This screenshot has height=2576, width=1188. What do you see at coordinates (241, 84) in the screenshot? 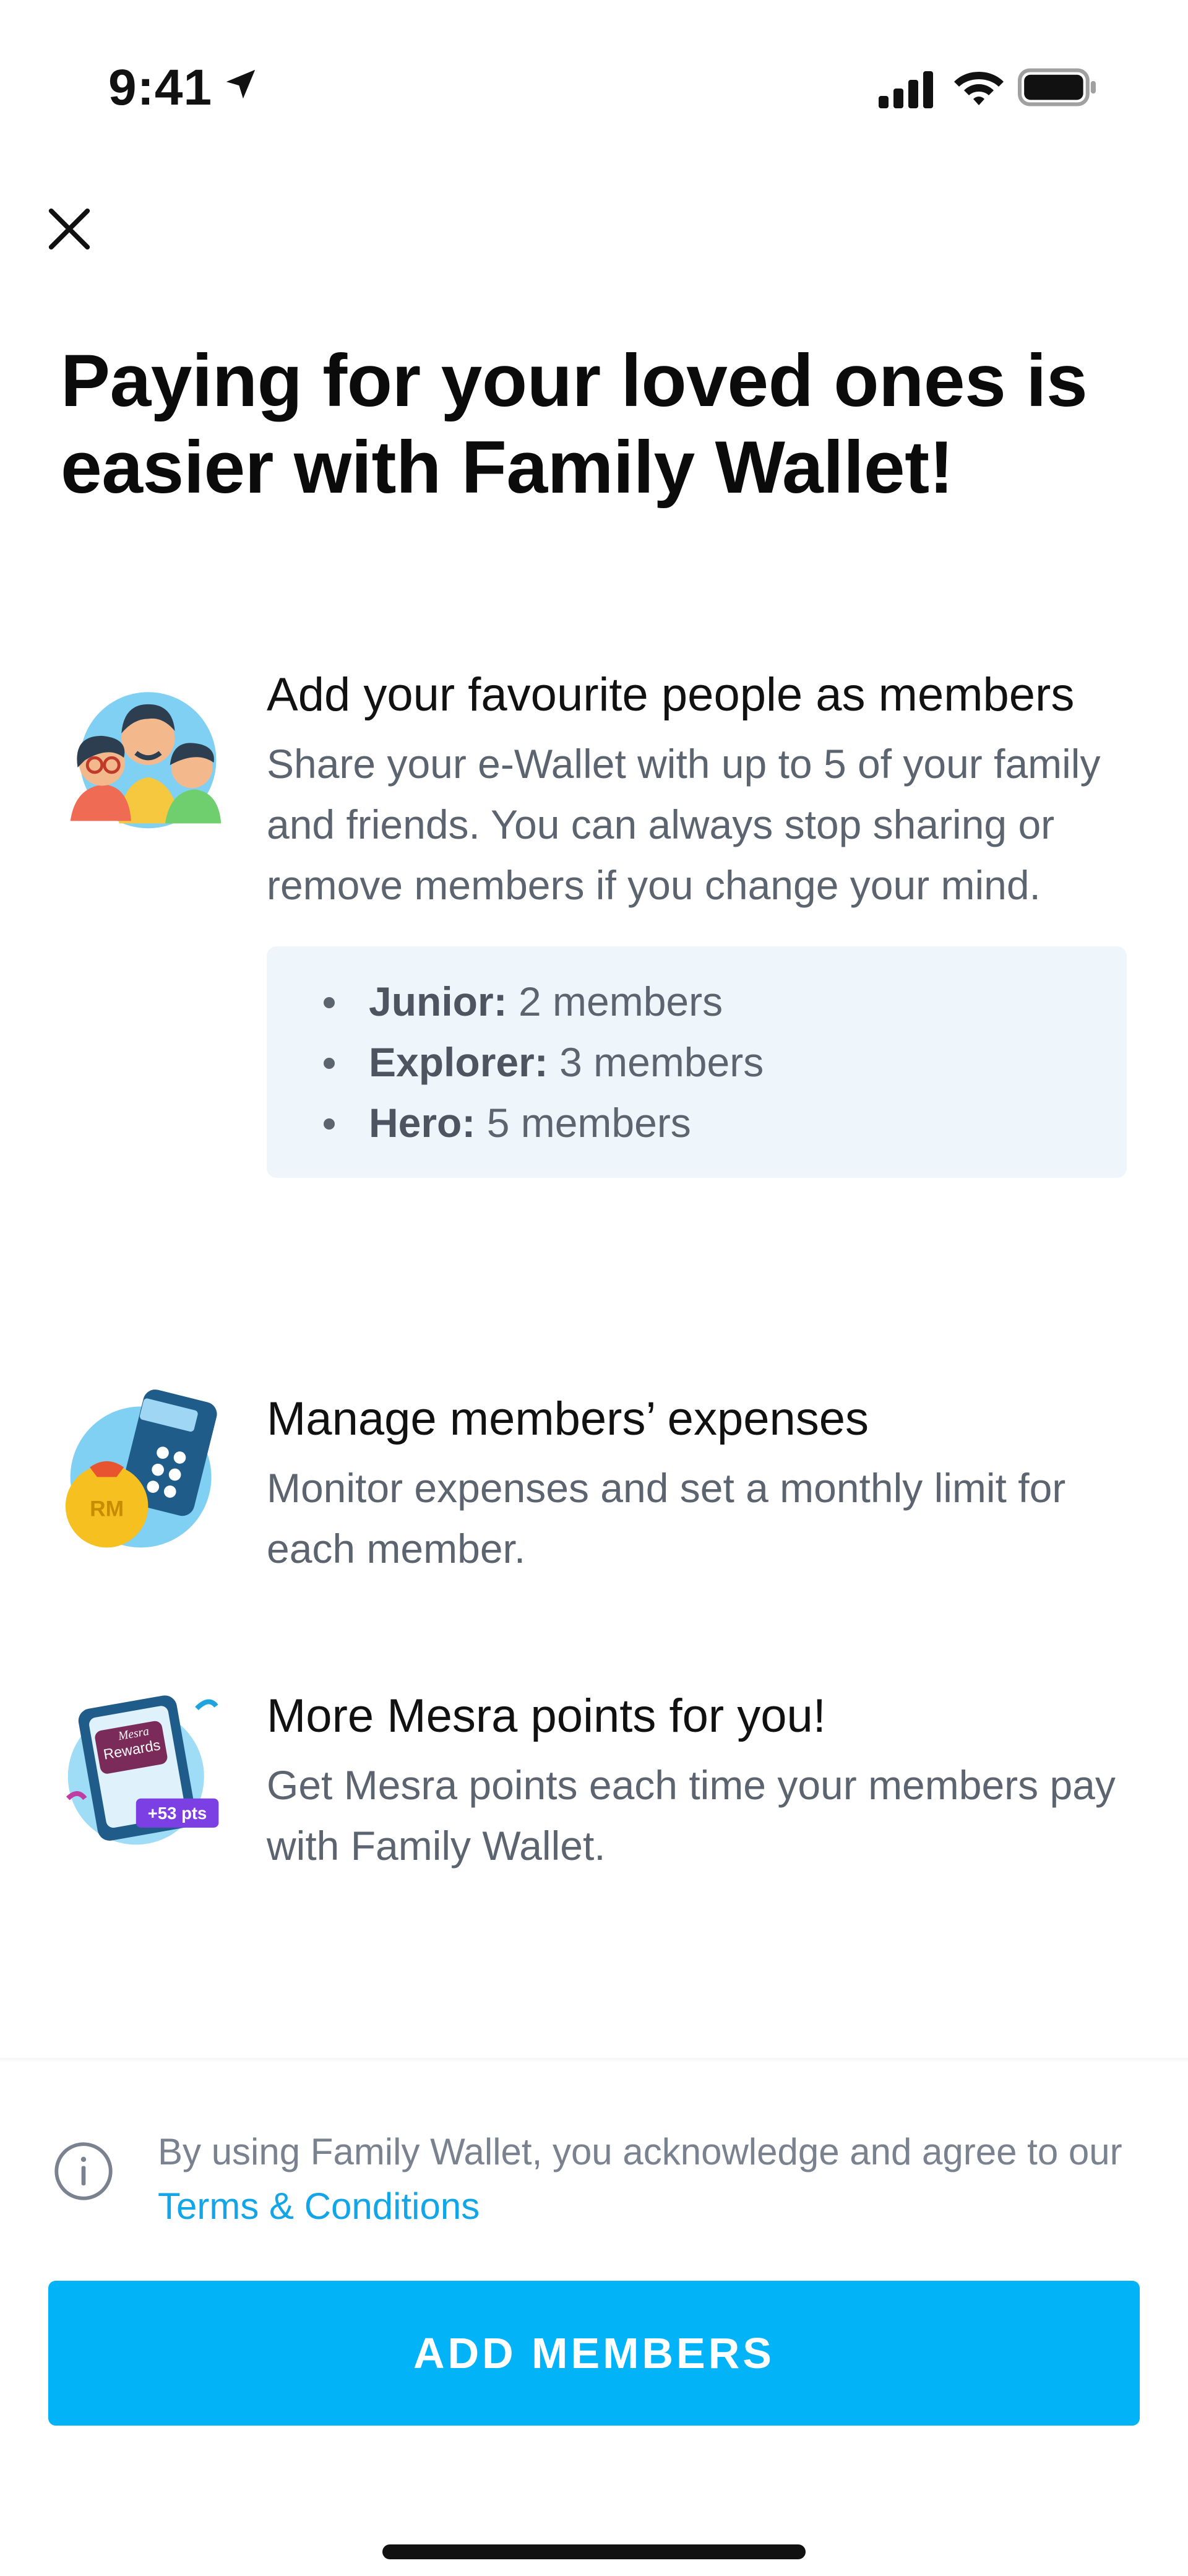
I see `location-arrow-icon` at bounding box center [241, 84].